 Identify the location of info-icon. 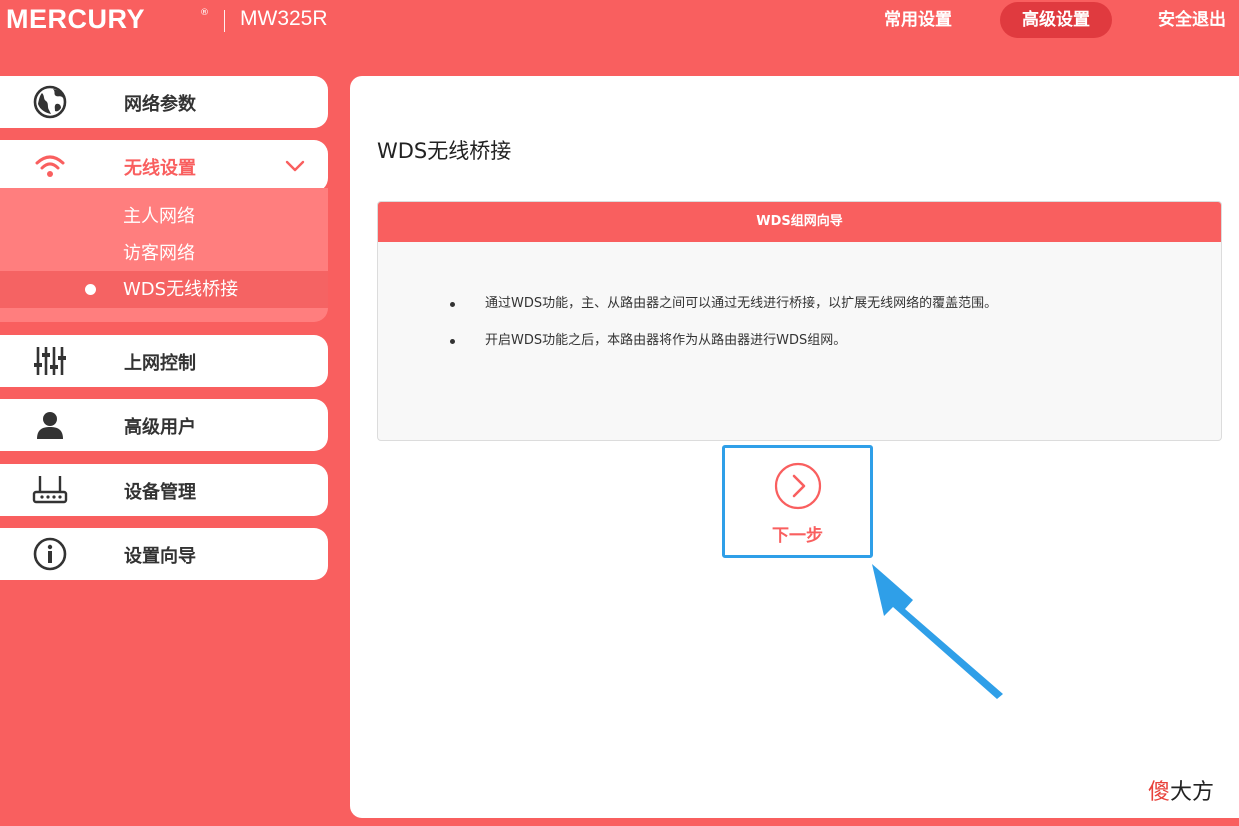
(50, 554).